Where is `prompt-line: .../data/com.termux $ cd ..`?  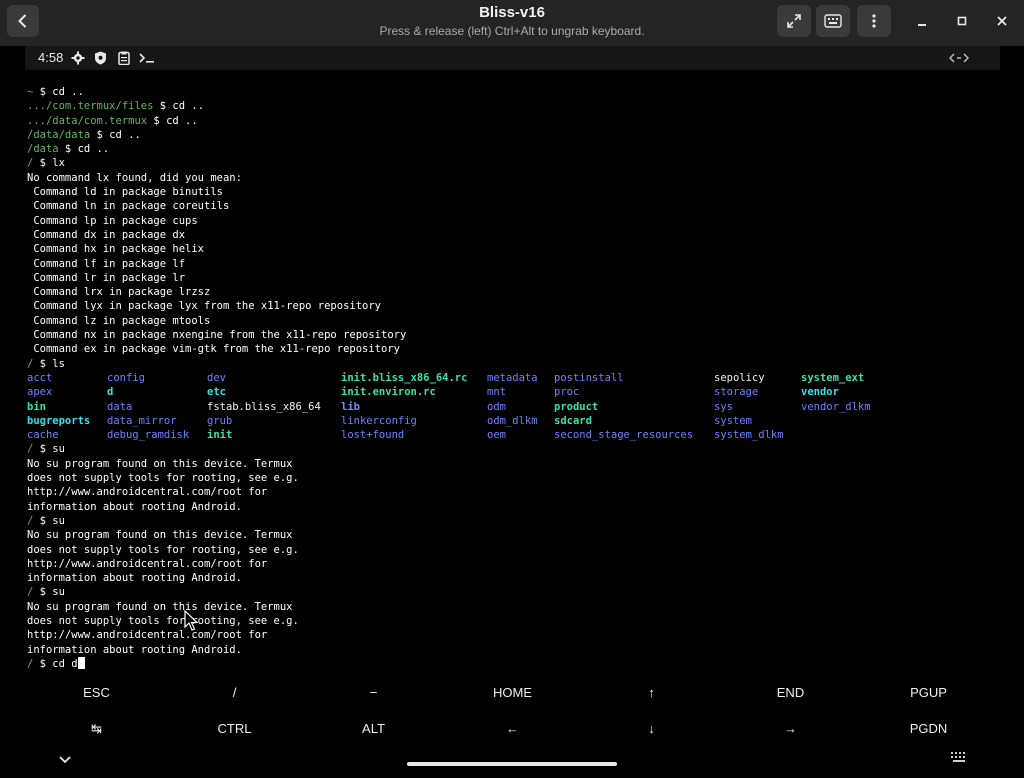
prompt-line: .../data/com.termux $ cd .. is located at coordinates (512, 121).